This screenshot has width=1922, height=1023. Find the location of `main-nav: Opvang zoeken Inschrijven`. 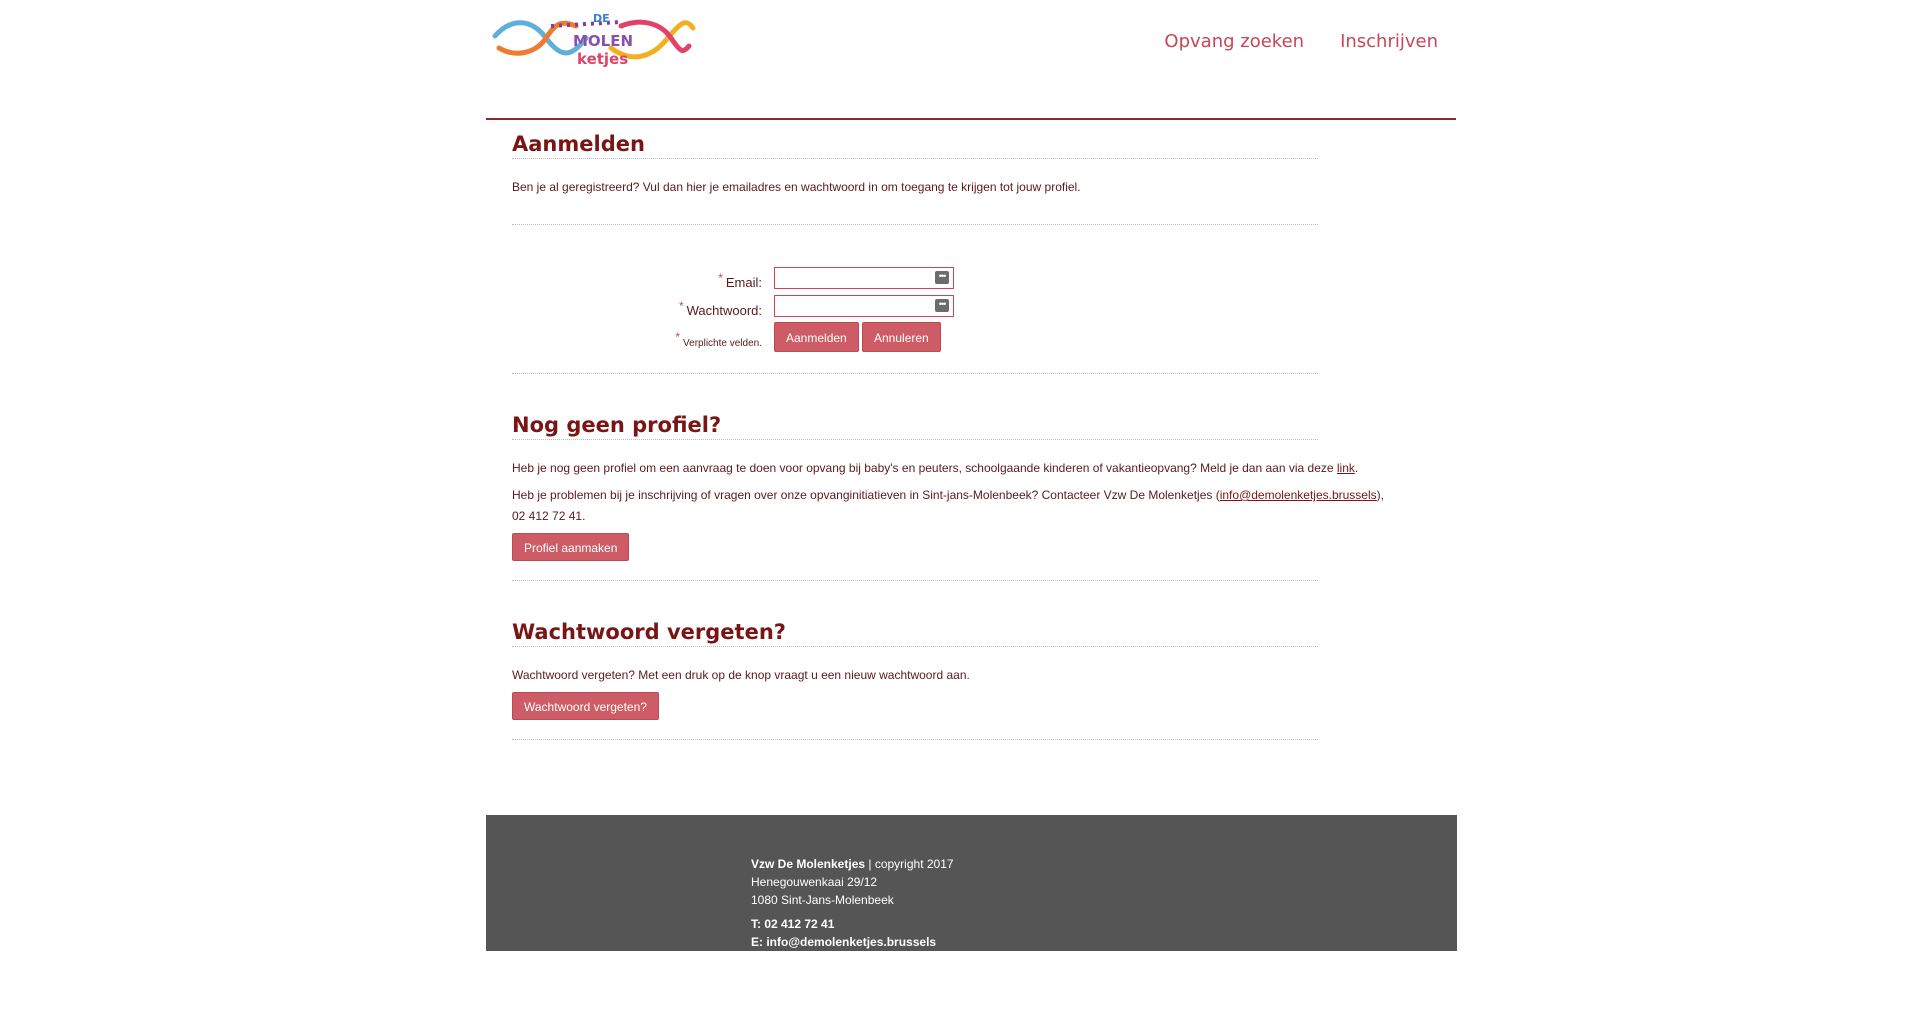

main-nav: Opvang zoeken Inschrijven is located at coordinates (1301, 41).